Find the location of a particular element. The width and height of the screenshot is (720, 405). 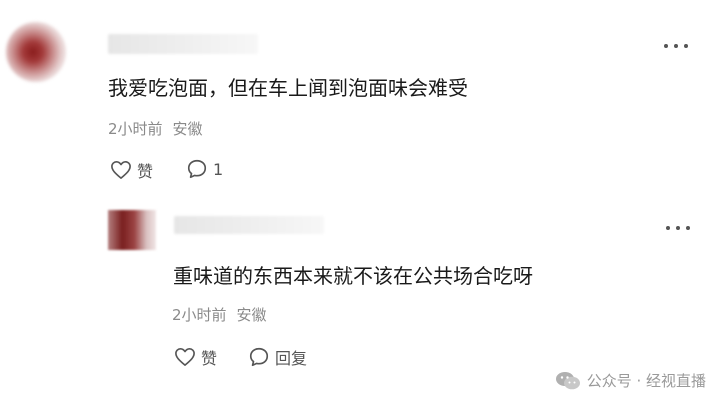

reply-like-label: 赞 is located at coordinates (209, 358).